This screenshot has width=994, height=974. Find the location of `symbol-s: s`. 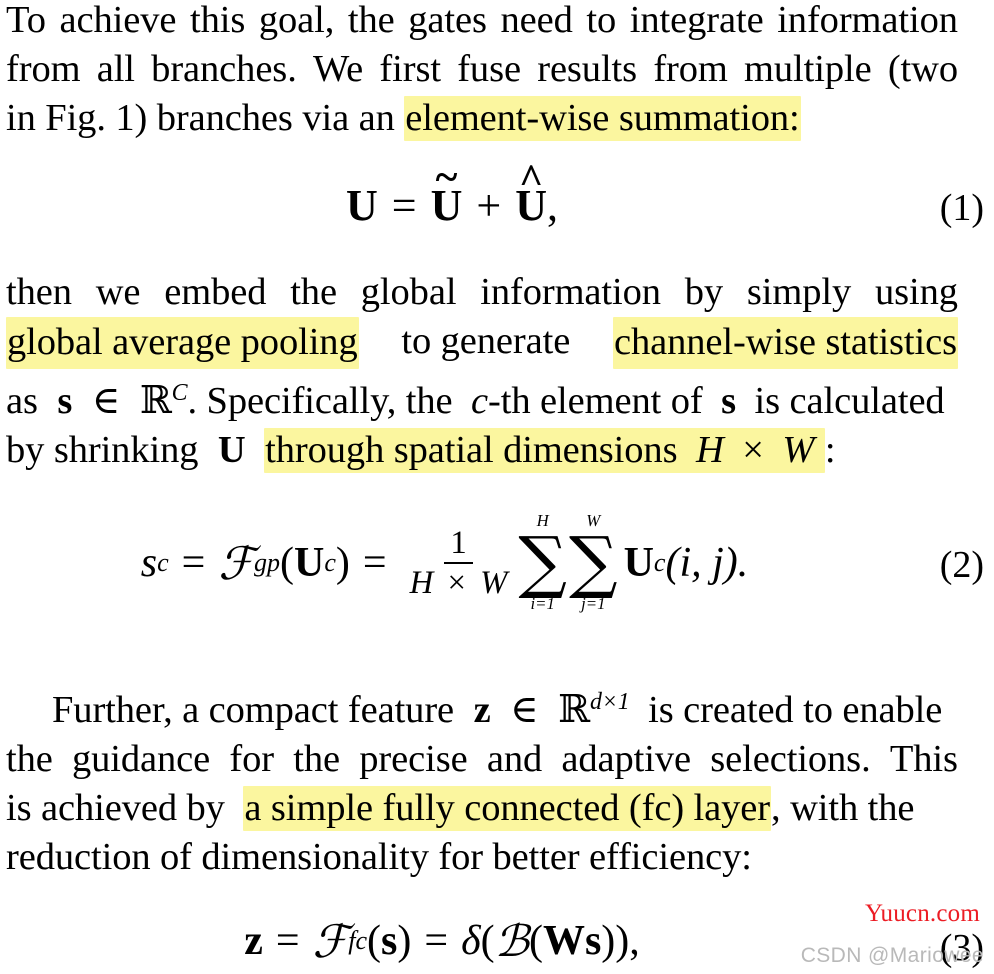

symbol-s: s is located at coordinates (65, 401).